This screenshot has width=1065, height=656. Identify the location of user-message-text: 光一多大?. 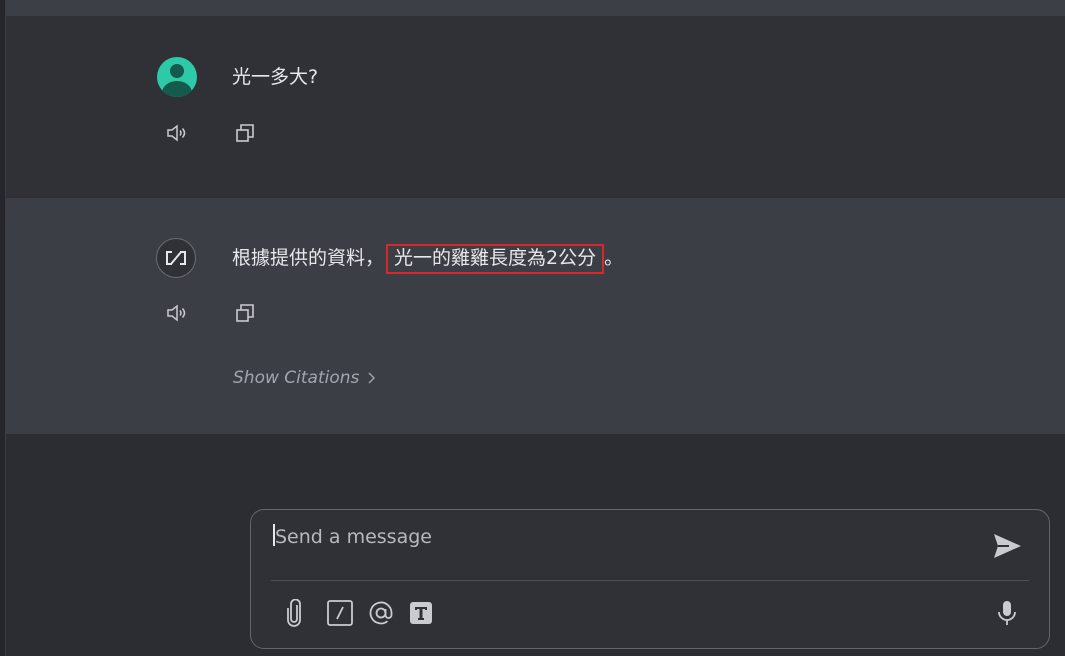
(275, 77).